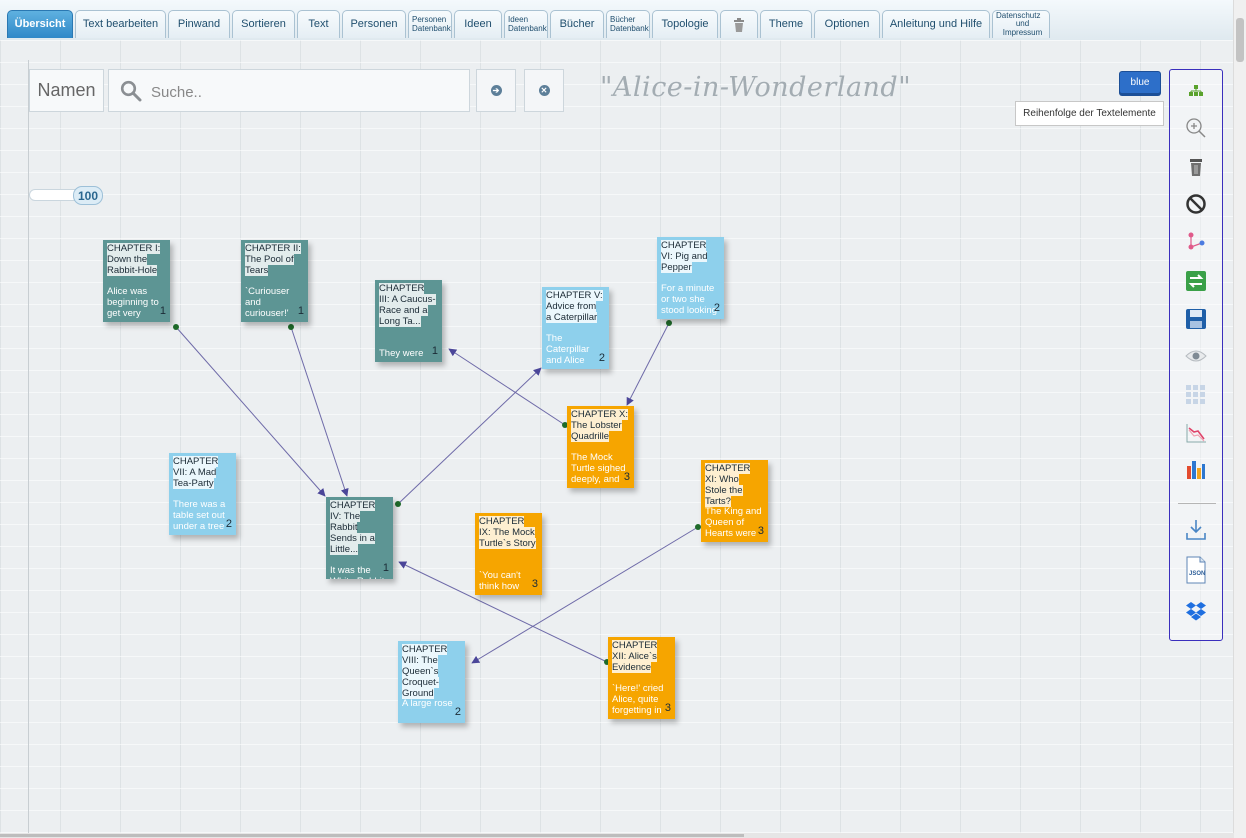 This screenshot has height=838, width=1246. I want to click on chapter-title: CHAPTER VI: Pig and Pepper, so click(689, 256).